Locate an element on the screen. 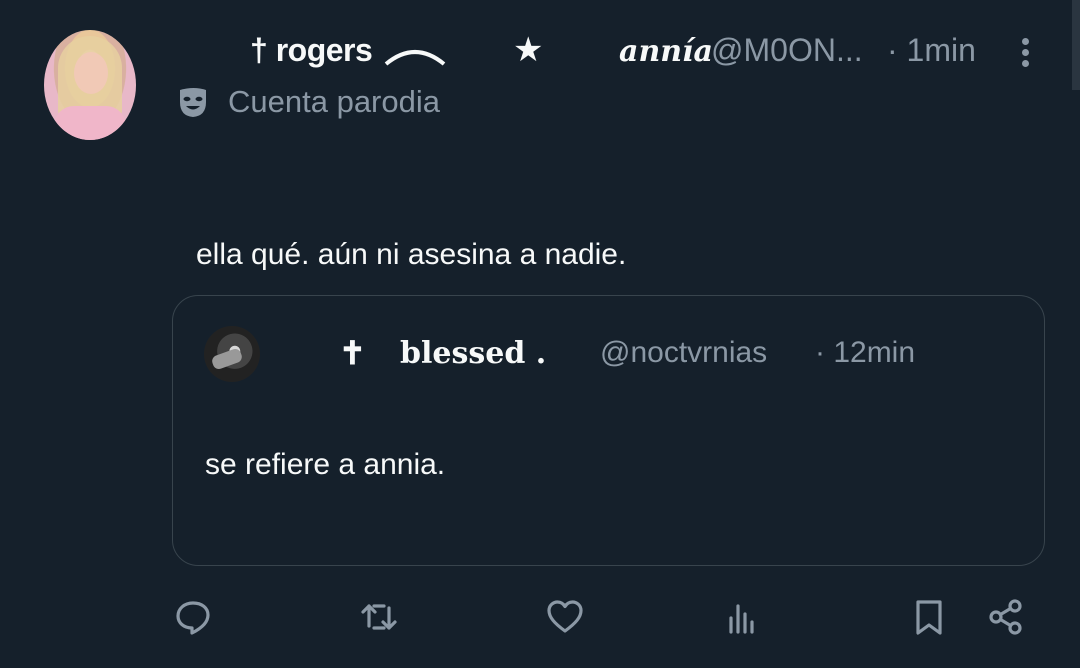 The width and height of the screenshot is (1080, 668). author-display-name: † rogers is located at coordinates (311, 50).